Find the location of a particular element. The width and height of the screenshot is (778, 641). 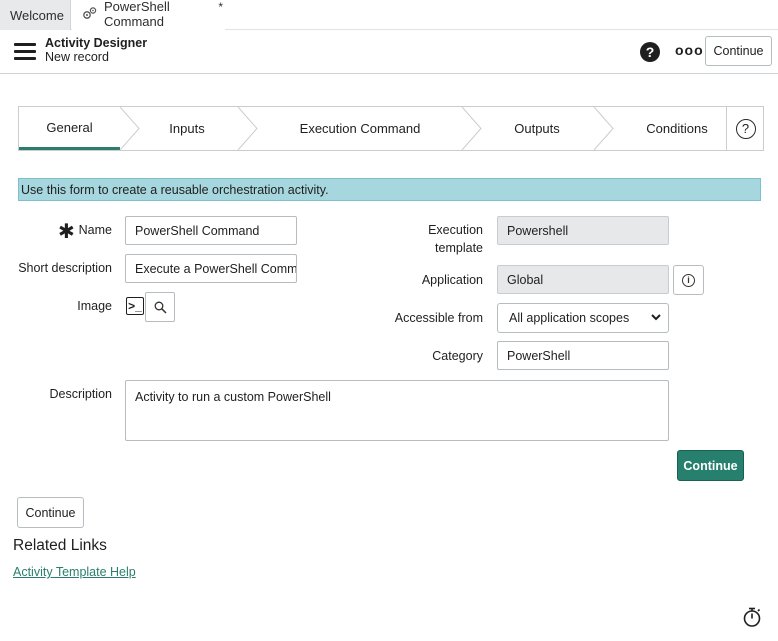

tab-welcome-label: Welcome is located at coordinates (37, 15).